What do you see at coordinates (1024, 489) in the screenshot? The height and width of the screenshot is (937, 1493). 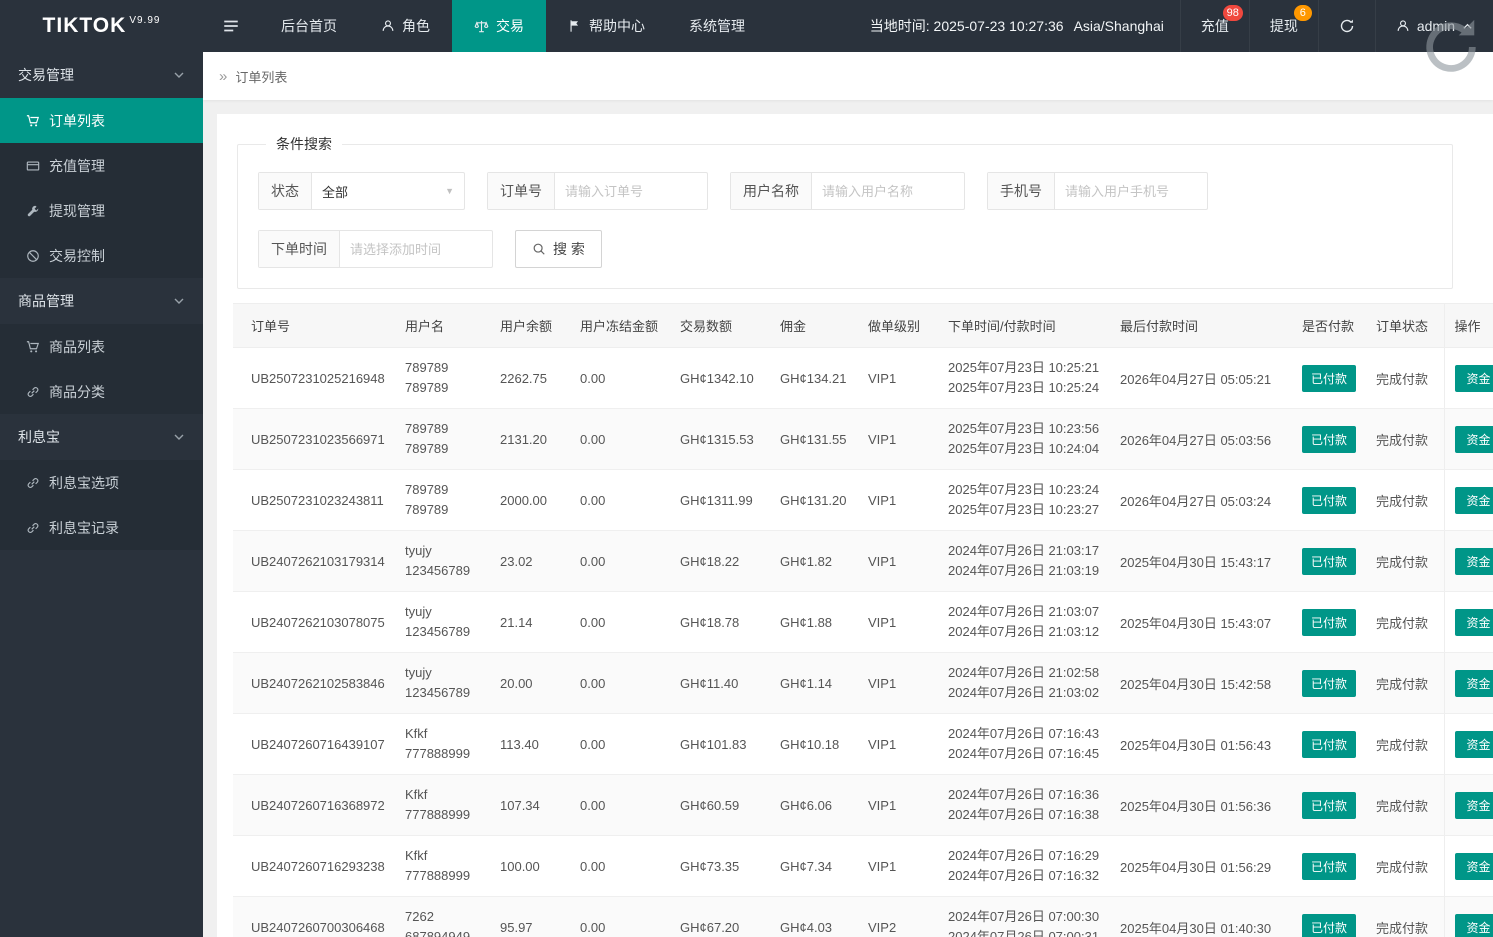 I see `order-time-line: 2025年07月23日 10:23:24` at bounding box center [1024, 489].